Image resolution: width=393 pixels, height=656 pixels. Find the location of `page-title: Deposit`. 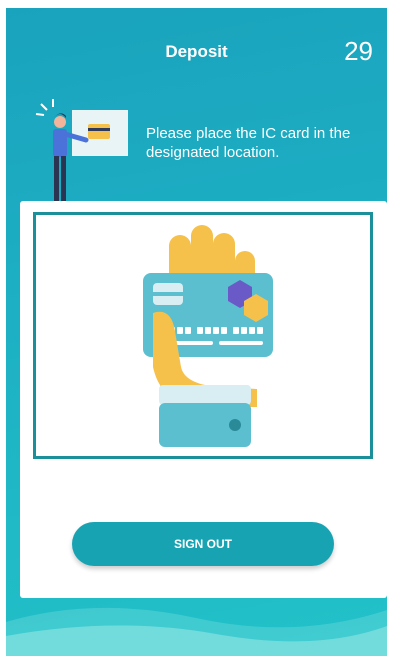

page-title: Deposit is located at coordinates (196, 51).